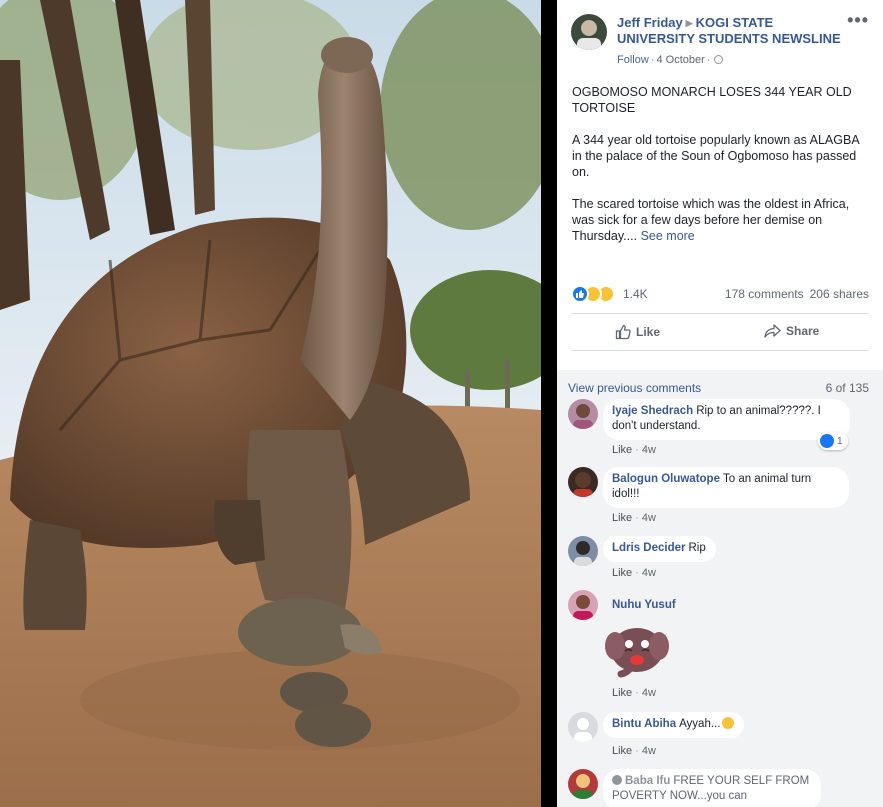  I want to click on author-name-link: Jeff Friday, so click(650, 22).